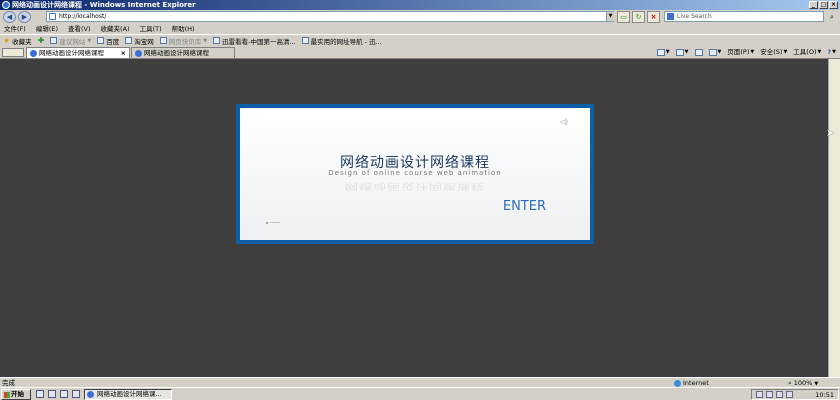 The image size is (840, 400). I want to click on fav-item-label: 百度, so click(113, 41).